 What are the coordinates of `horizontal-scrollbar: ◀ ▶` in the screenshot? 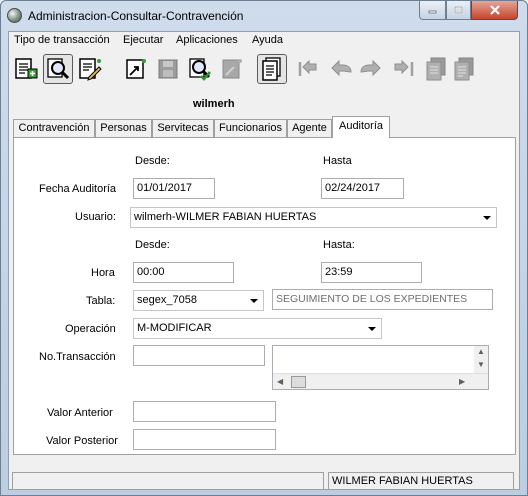 It's located at (380, 381).